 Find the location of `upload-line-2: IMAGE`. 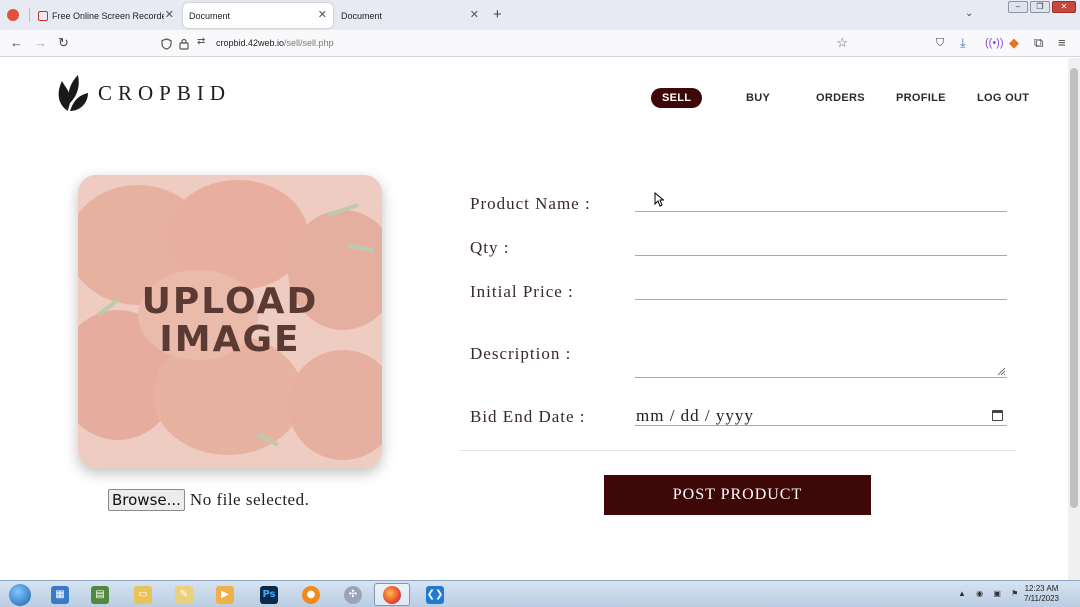

upload-line-2: IMAGE is located at coordinates (230, 339).